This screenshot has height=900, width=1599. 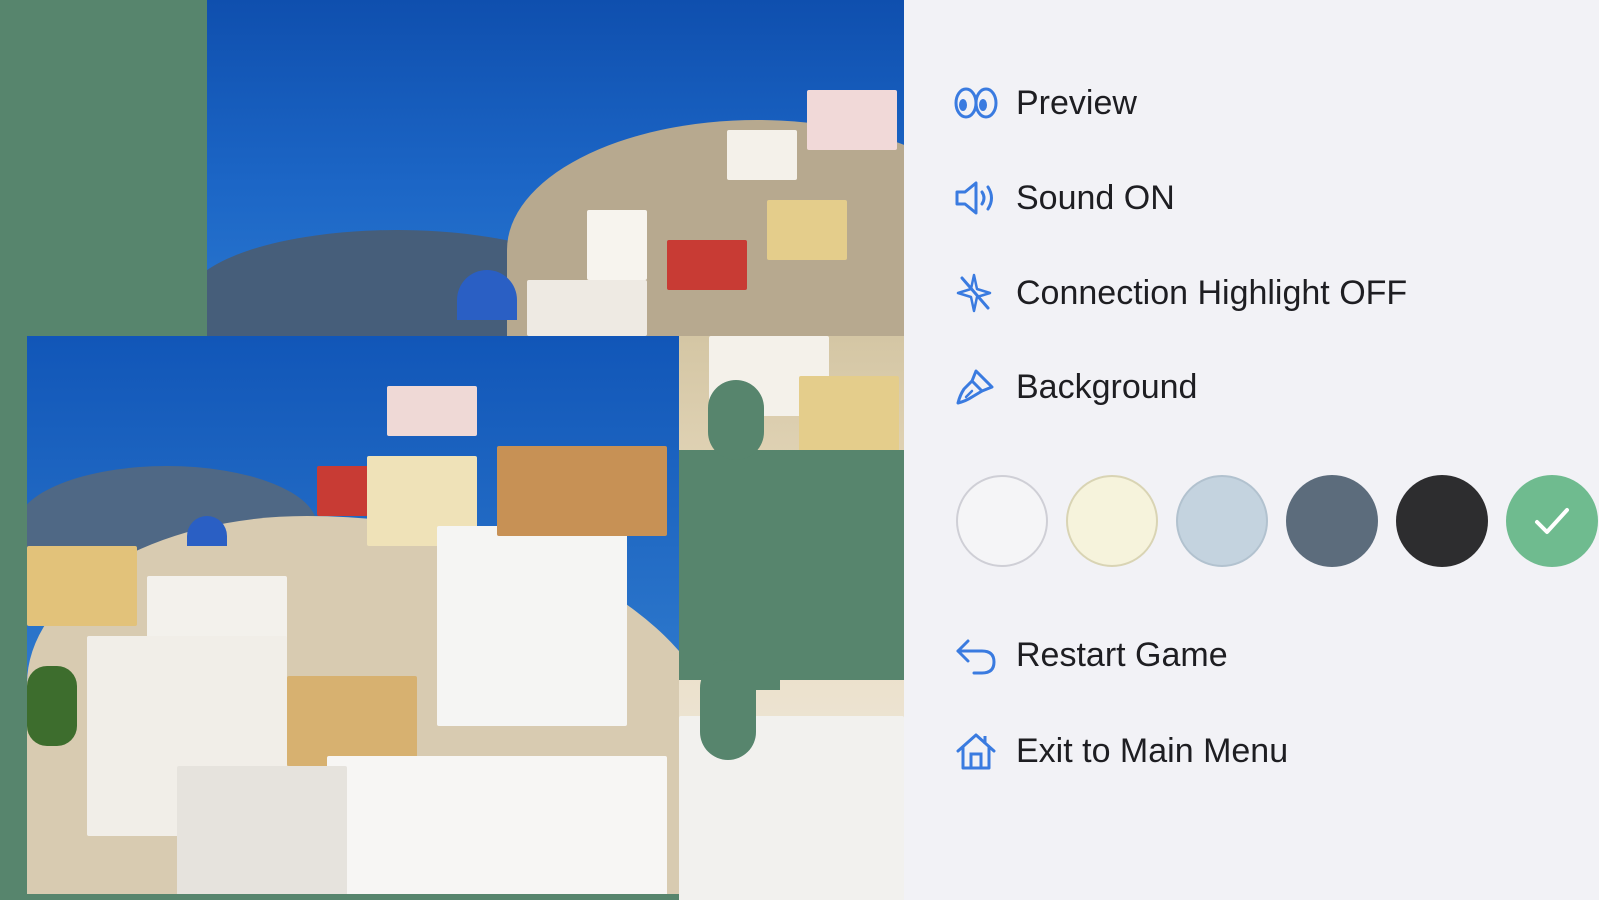 I want to click on background-option: Background, so click(x=1075, y=387).